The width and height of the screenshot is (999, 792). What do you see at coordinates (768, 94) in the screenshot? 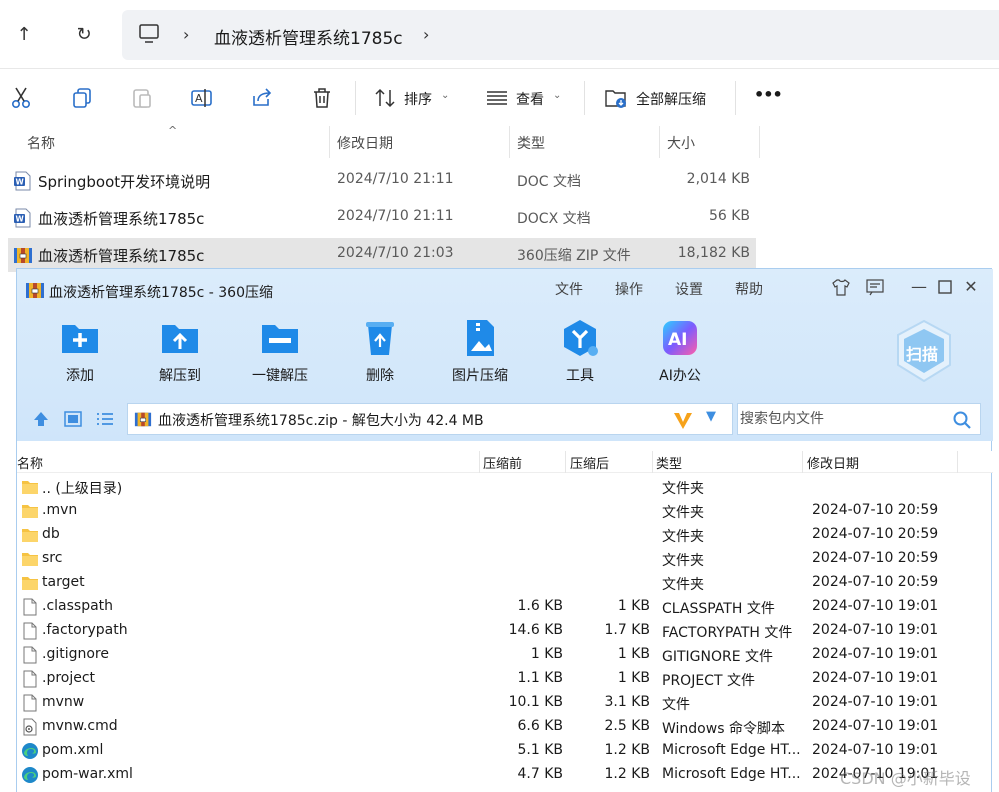
I see `more-options-button: •••` at bounding box center [768, 94].